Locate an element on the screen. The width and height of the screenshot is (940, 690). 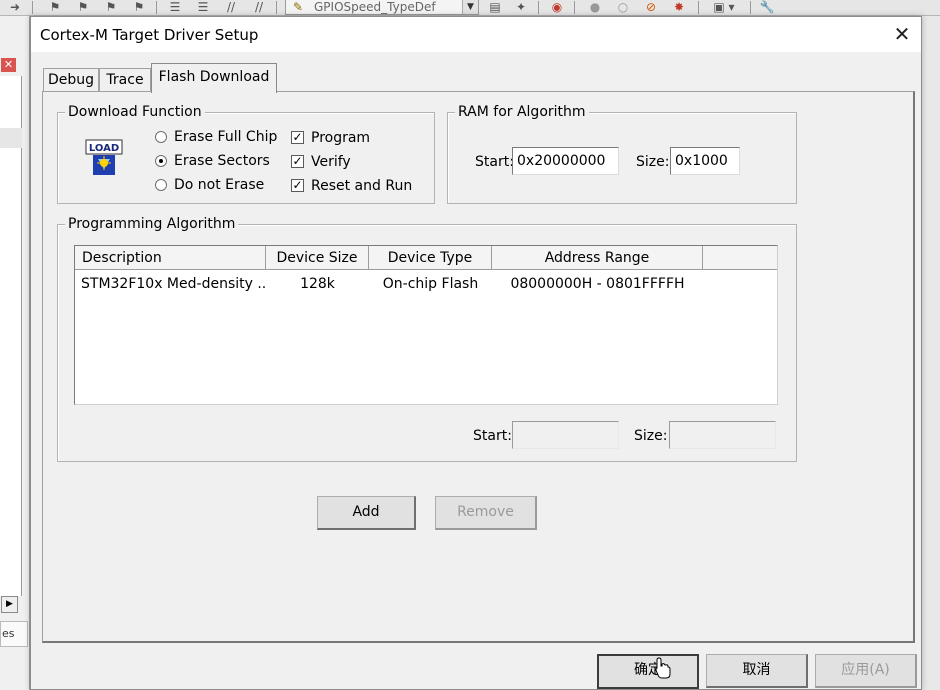
uncomment-icon: // is located at coordinates (259, 7).